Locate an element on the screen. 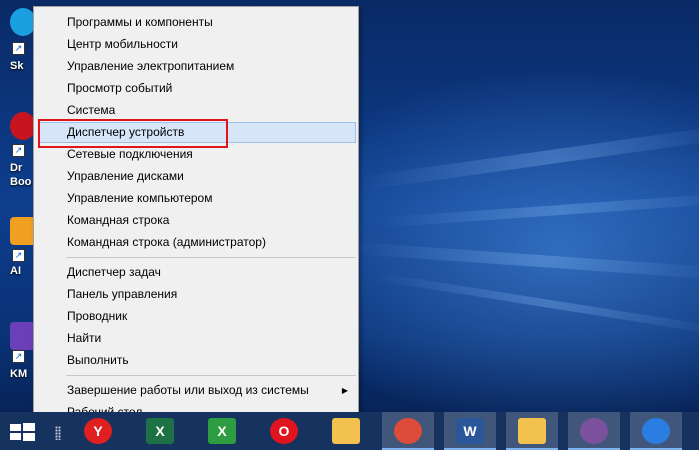 This screenshot has height=450, width=699. word-icon: W is located at coordinates (470, 431).